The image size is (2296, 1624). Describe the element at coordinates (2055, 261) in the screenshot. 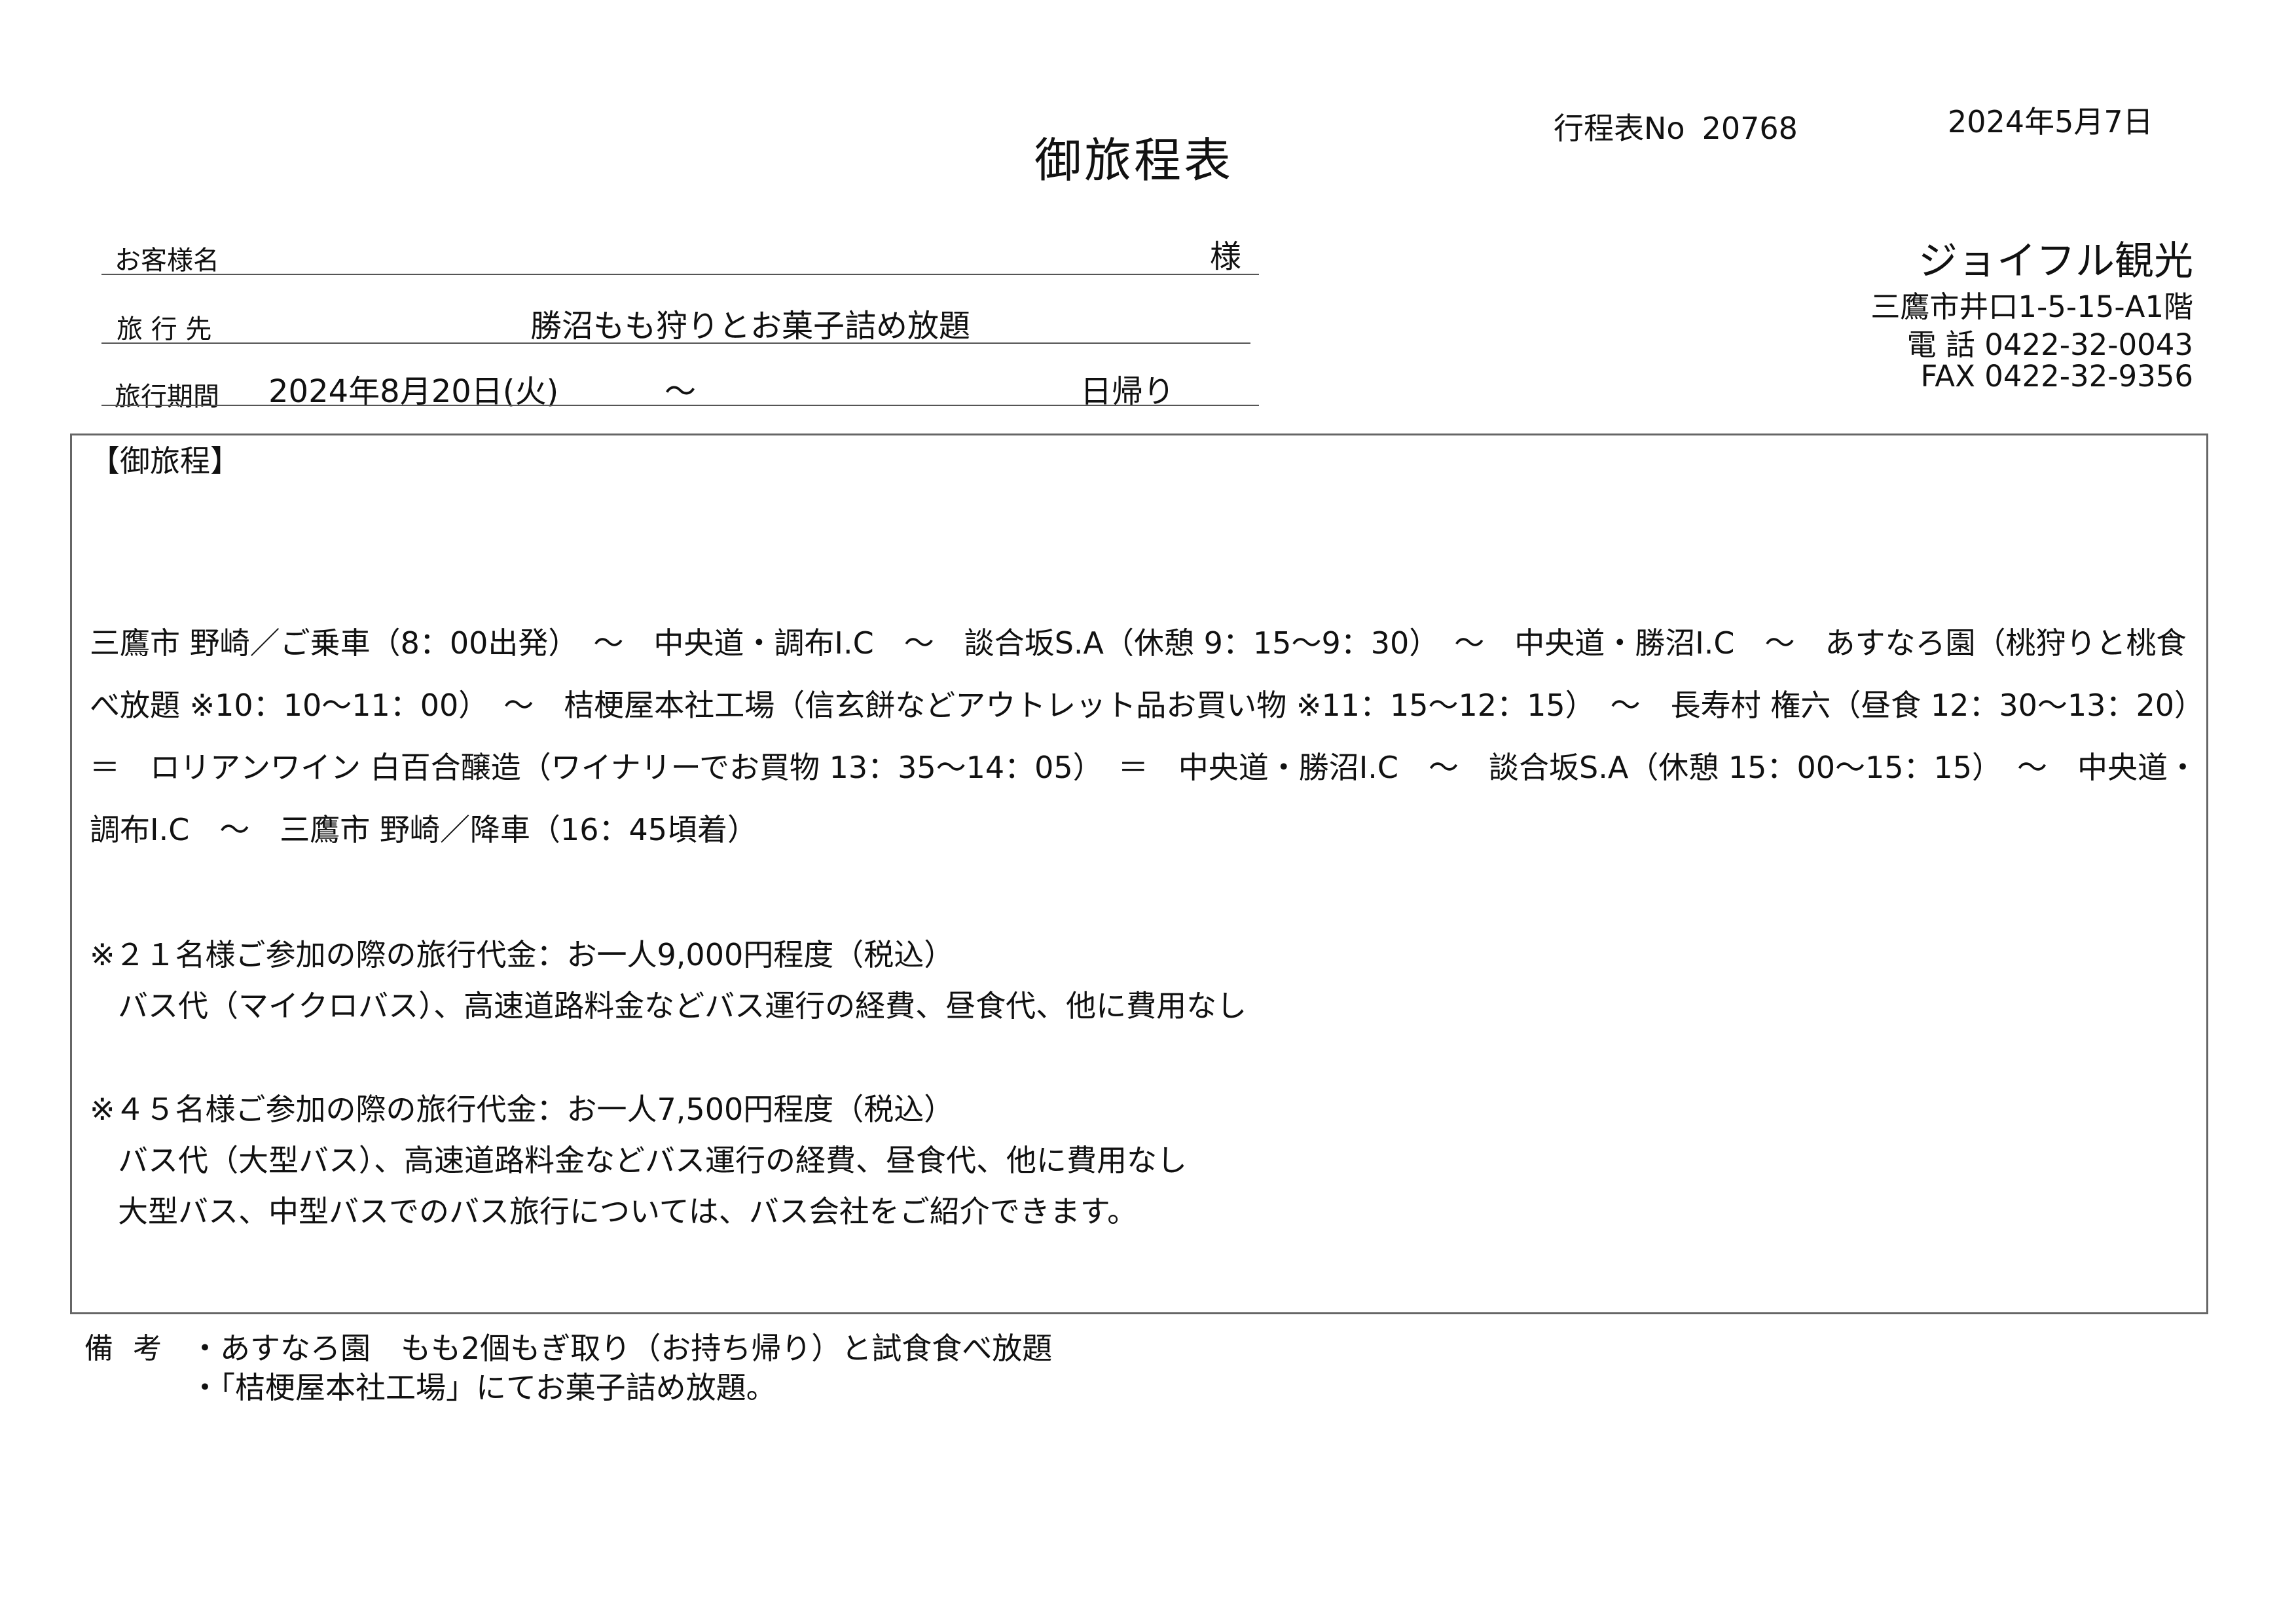

I see `company-name: ジョイフル観光` at that location.